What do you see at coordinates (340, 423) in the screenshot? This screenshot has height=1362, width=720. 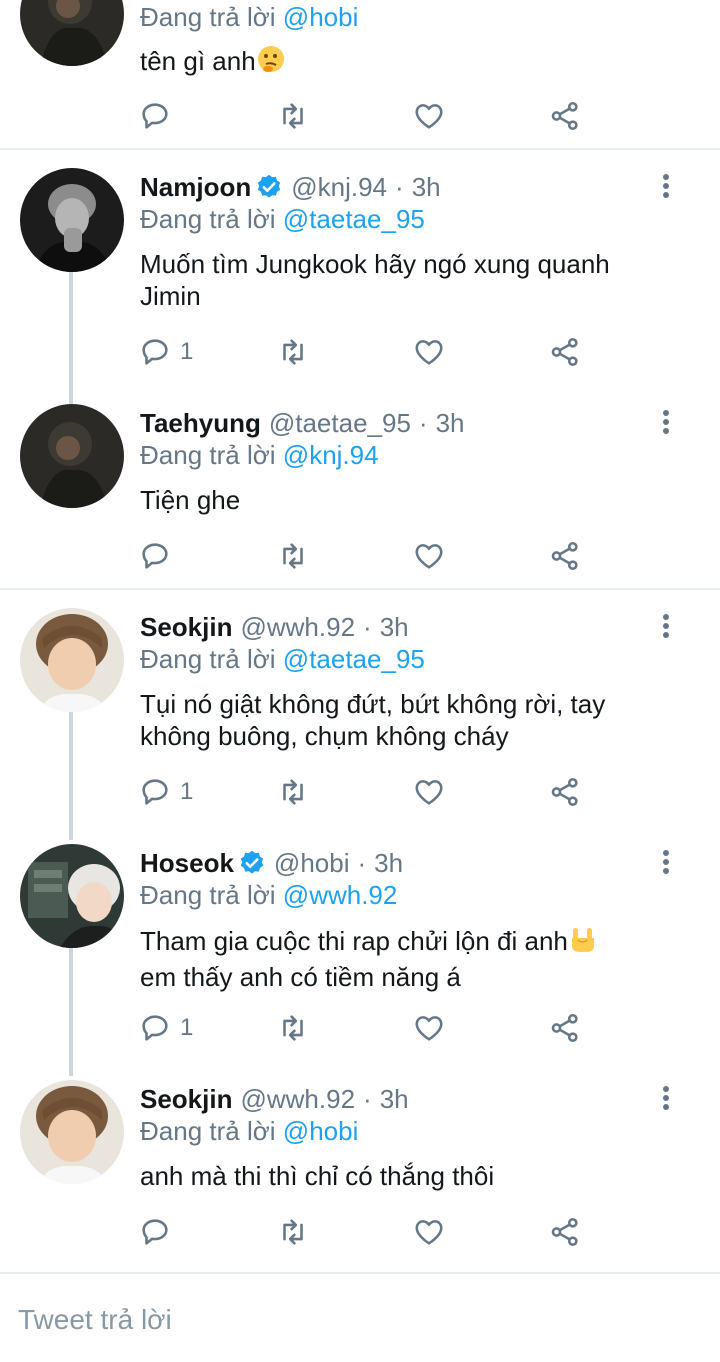 I see `handle: @taetae_95` at bounding box center [340, 423].